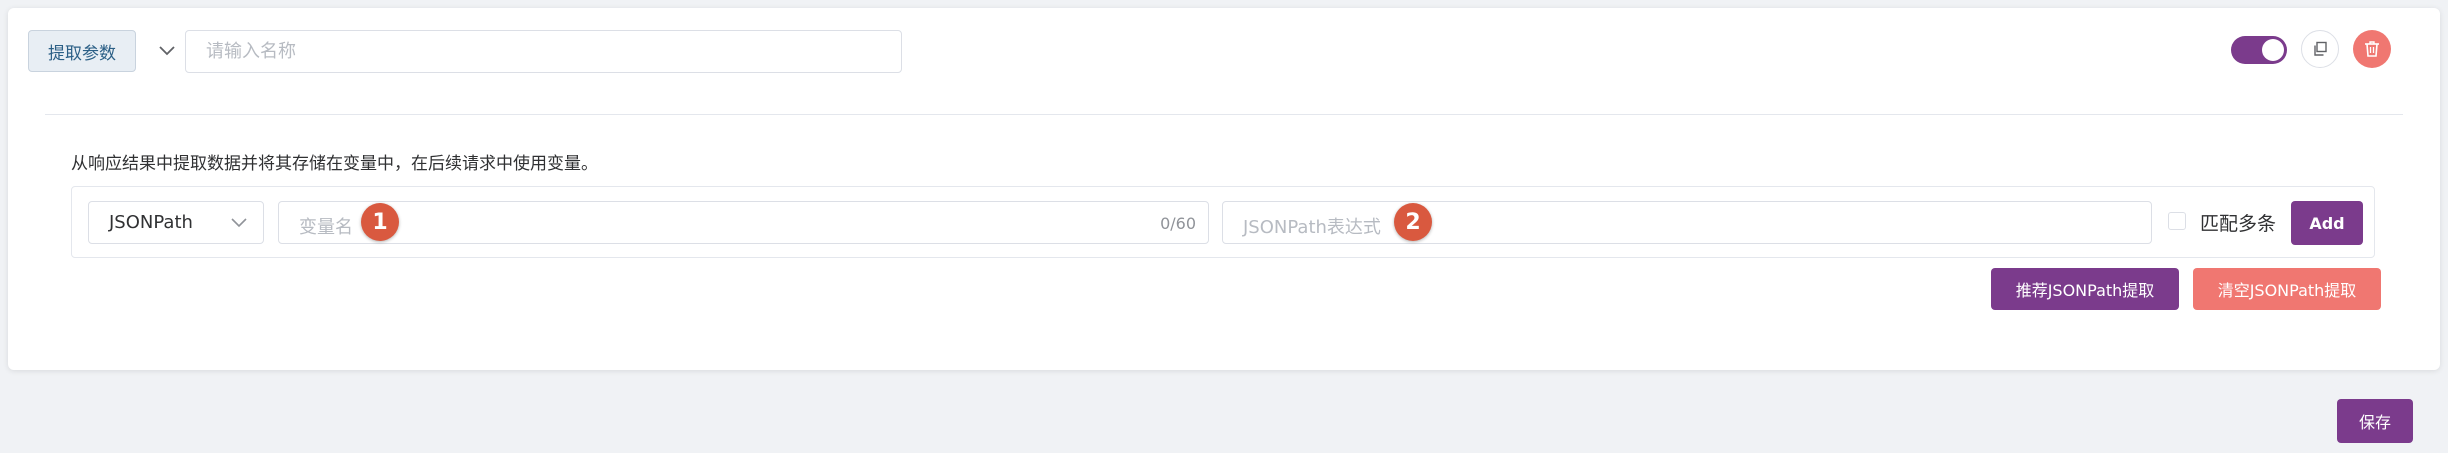  Describe the element at coordinates (326, 227) in the screenshot. I see `variable-name-placeholder: 变量名` at that location.